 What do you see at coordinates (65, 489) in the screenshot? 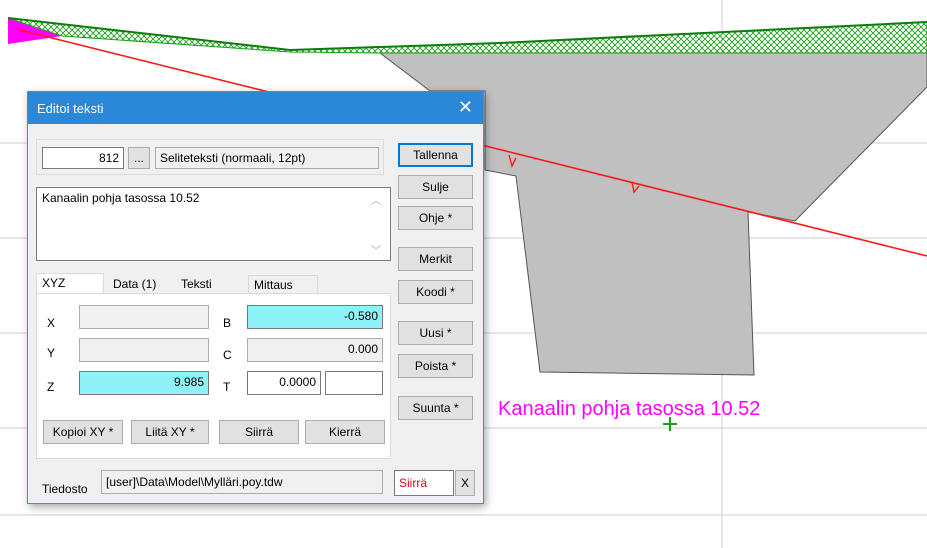
I see `file-label: Tiedosto` at bounding box center [65, 489].